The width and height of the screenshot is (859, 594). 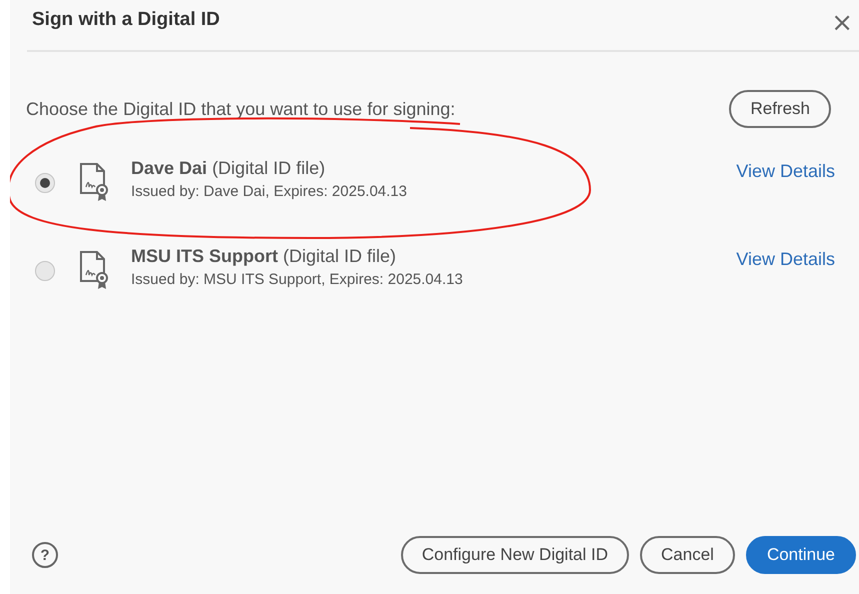 I want to click on id-details: Issued by: MSU ITS Support, Expires: 2025.04.13, so click(x=297, y=279).